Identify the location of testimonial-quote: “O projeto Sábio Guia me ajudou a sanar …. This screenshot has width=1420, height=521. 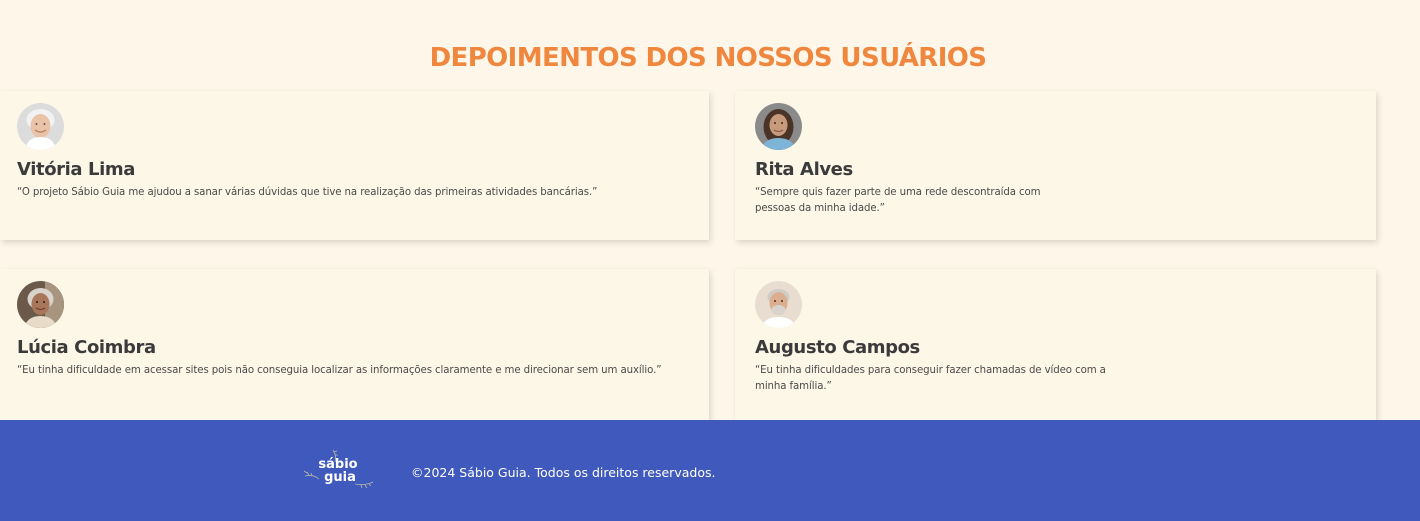
(307, 192).